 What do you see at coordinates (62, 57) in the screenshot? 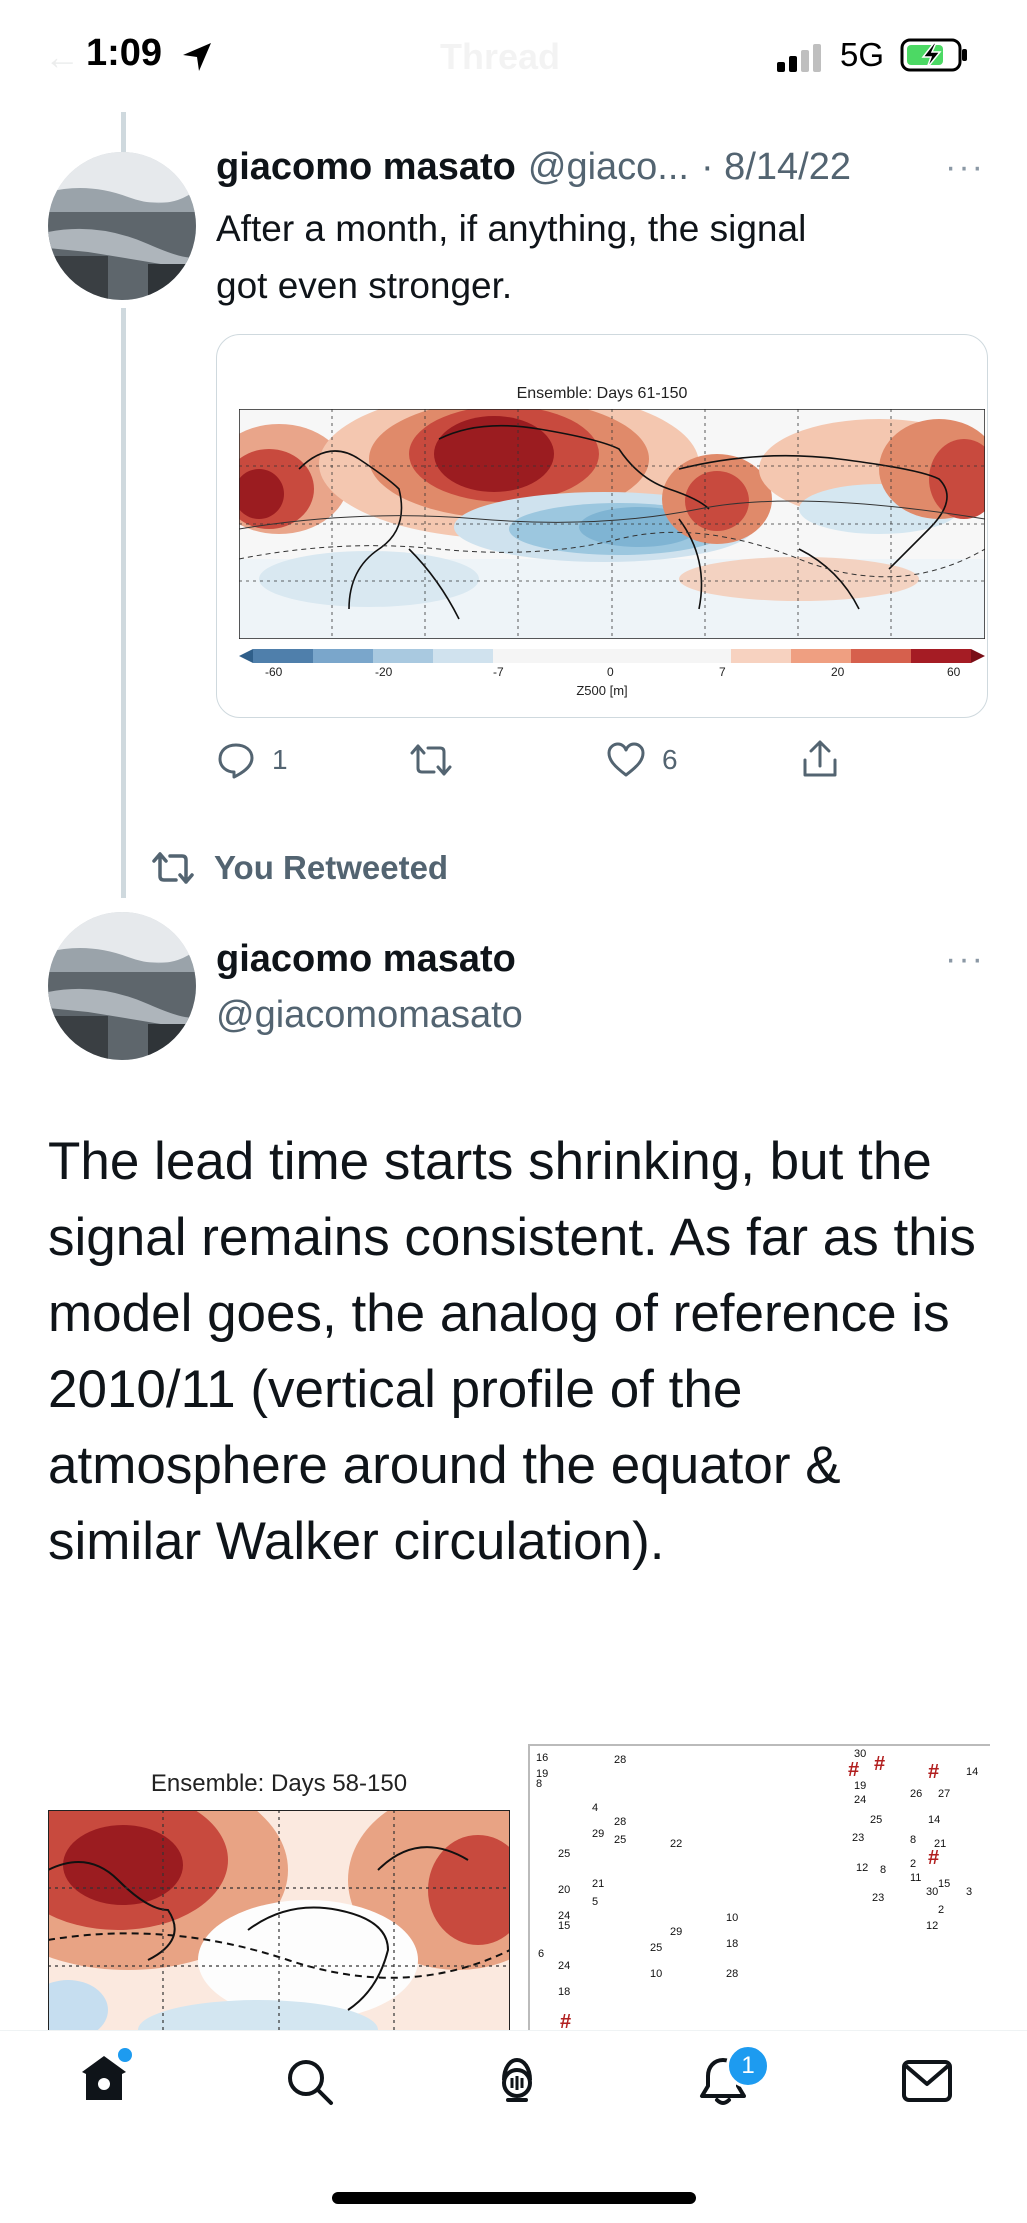
I see `back-arrow-icon: ←` at bounding box center [62, 57].